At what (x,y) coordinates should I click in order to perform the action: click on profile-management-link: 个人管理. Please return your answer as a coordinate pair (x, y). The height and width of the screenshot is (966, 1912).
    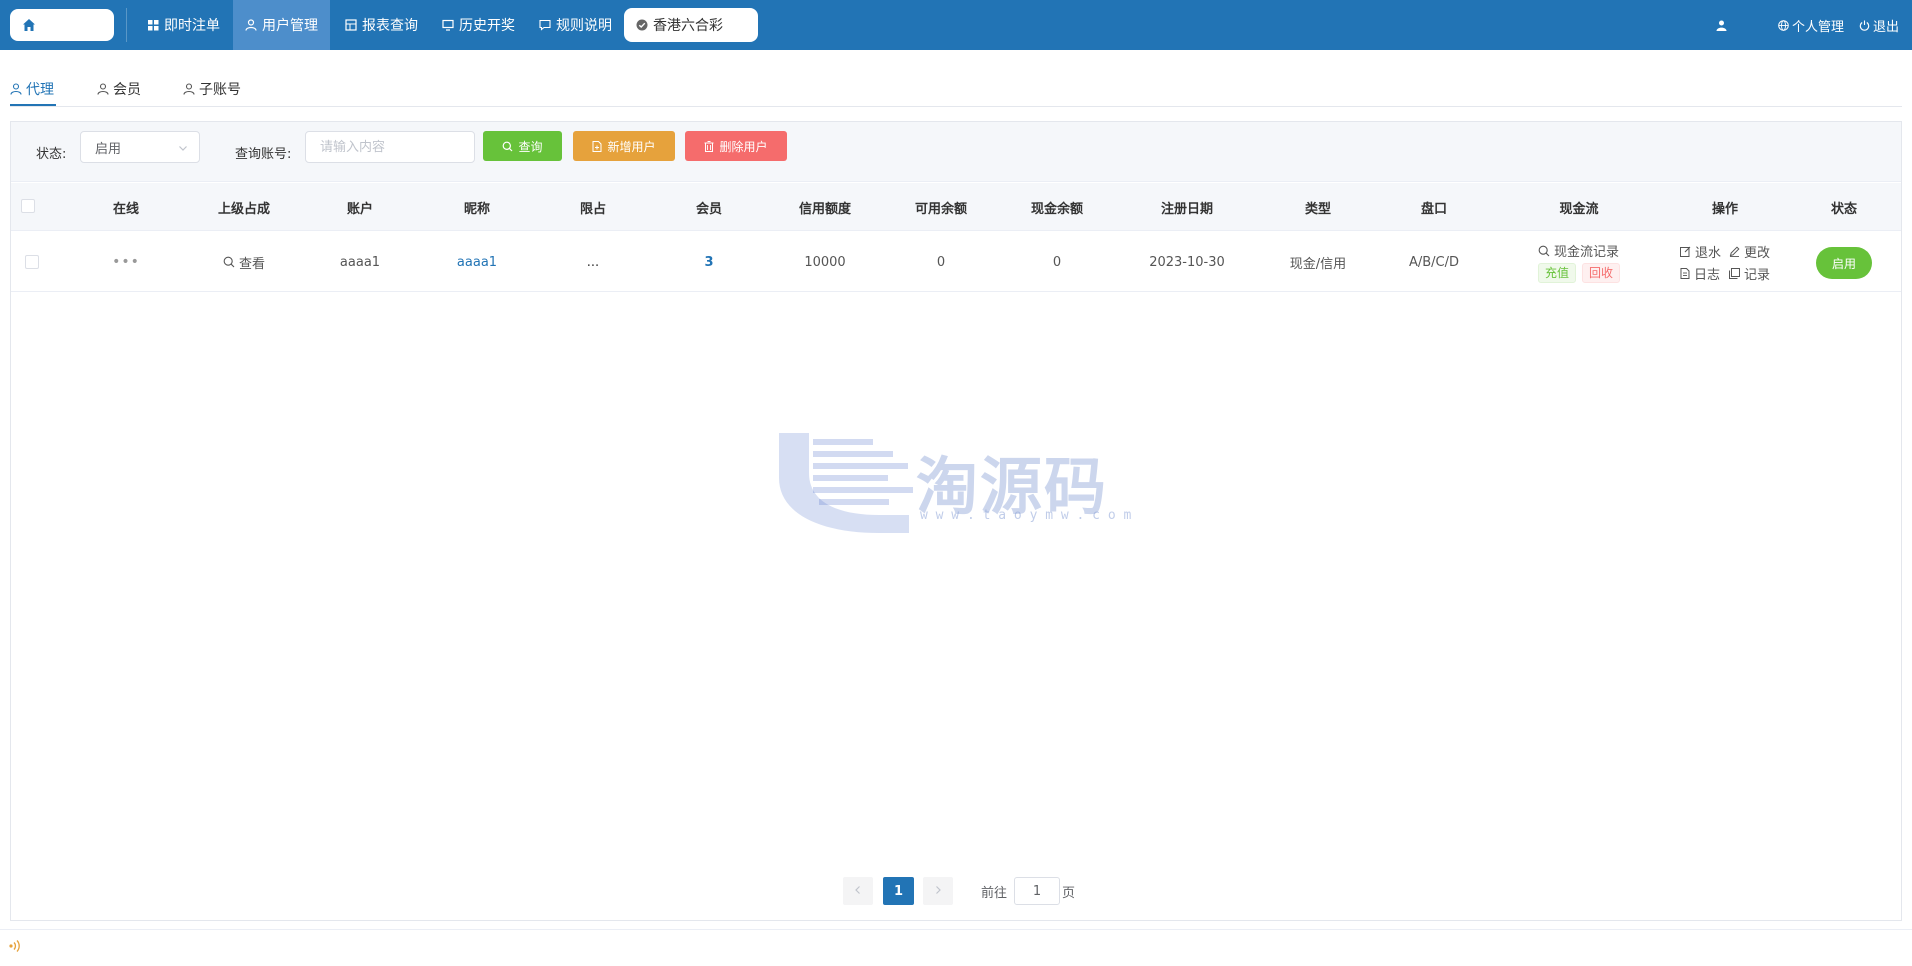
    Looking at the image, I should click on (1811, 25).